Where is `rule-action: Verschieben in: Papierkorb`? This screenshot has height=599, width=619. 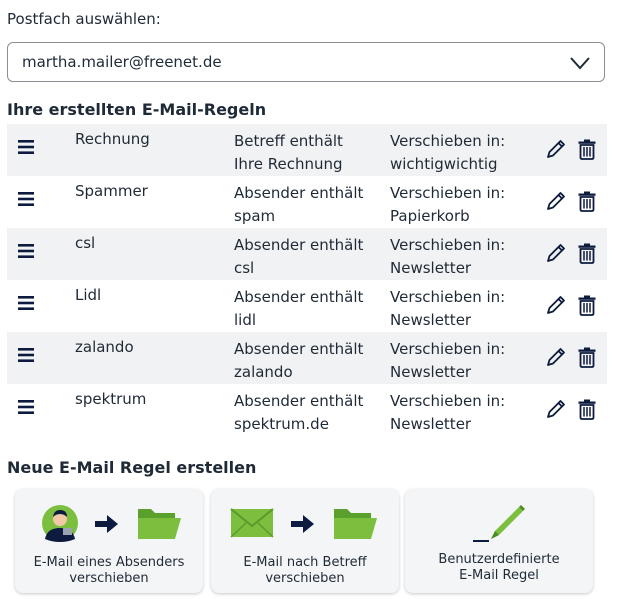 rule-action: Verschieben in: Papierkorb is located at coordinates (447, 205).